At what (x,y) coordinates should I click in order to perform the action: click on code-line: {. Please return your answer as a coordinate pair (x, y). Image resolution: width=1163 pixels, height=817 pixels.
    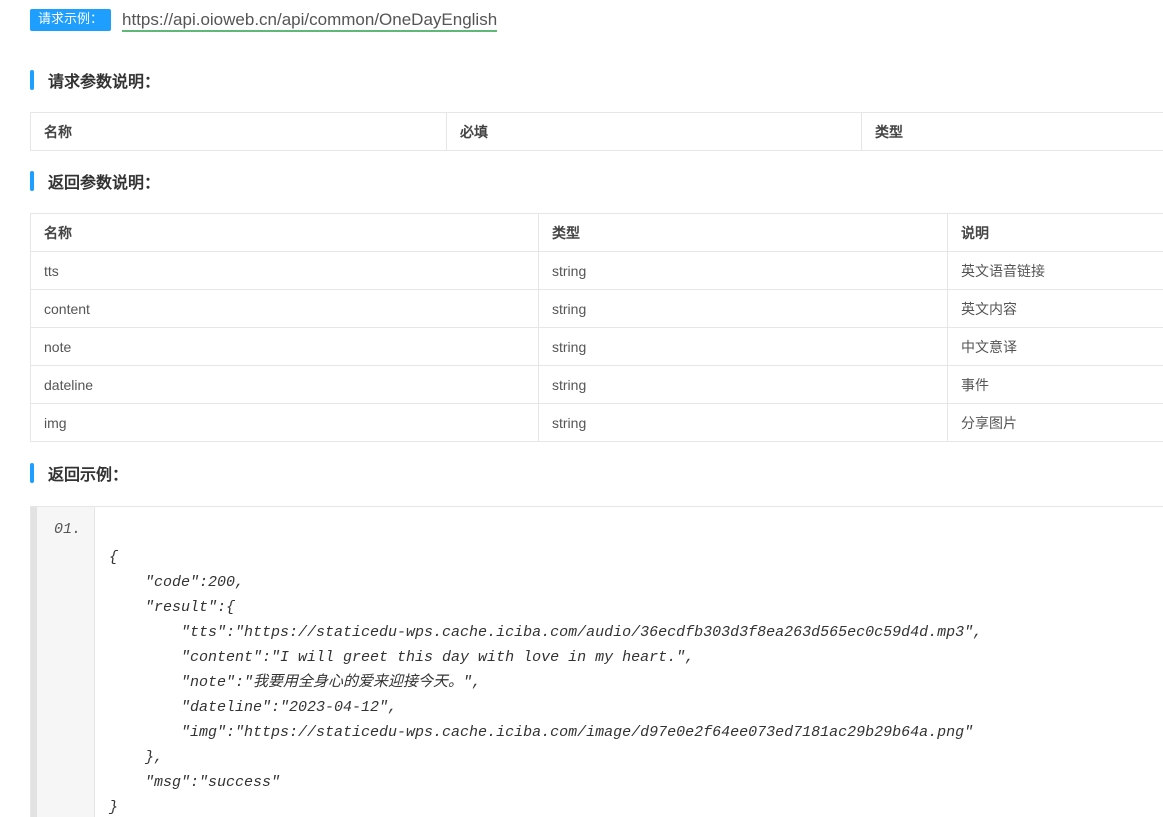
    Looking at the image, I should click on (114, 557).